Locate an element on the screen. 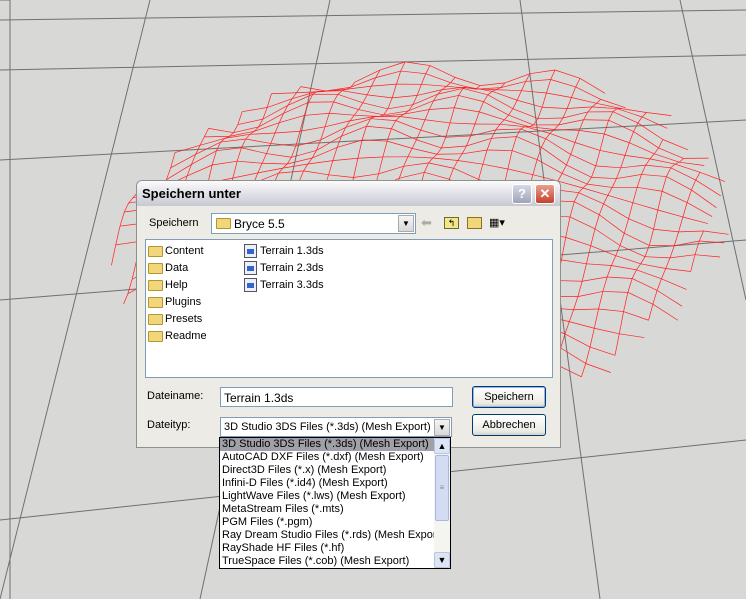  help-button: ? is located at coordinates (522, 194).